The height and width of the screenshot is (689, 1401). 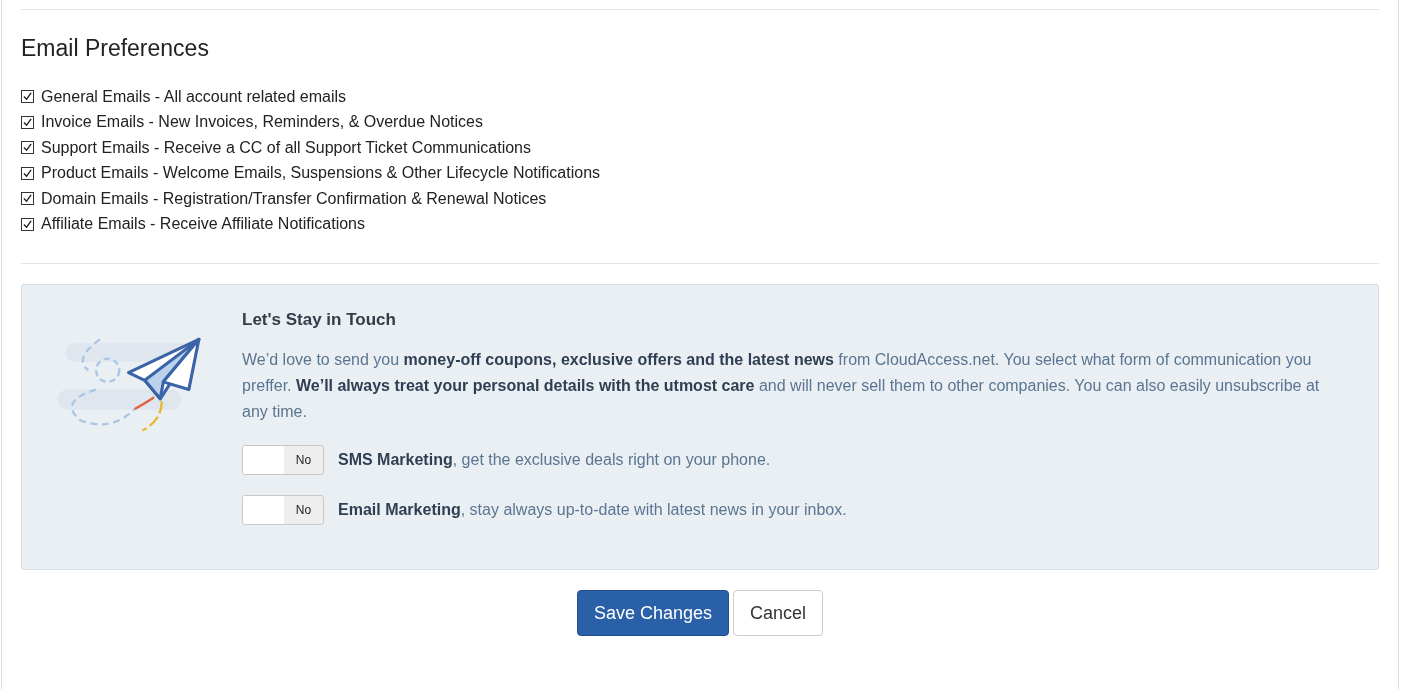 What do you see at coordinates (554, 459) in the screenshot?
I see `marketing-option-text: SMS Marketing, get the exclusive deals right on your phone.` at bounding box center [554, 459].